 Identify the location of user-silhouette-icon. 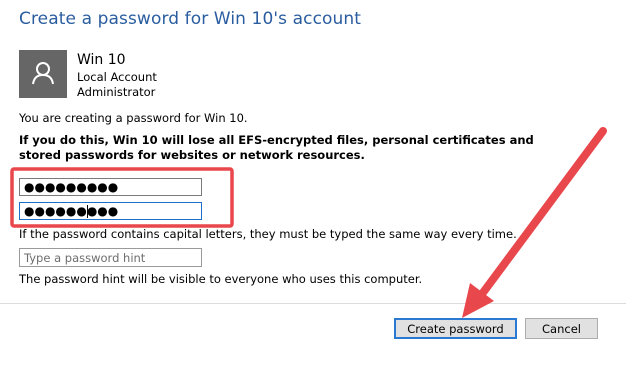
(43, 73).